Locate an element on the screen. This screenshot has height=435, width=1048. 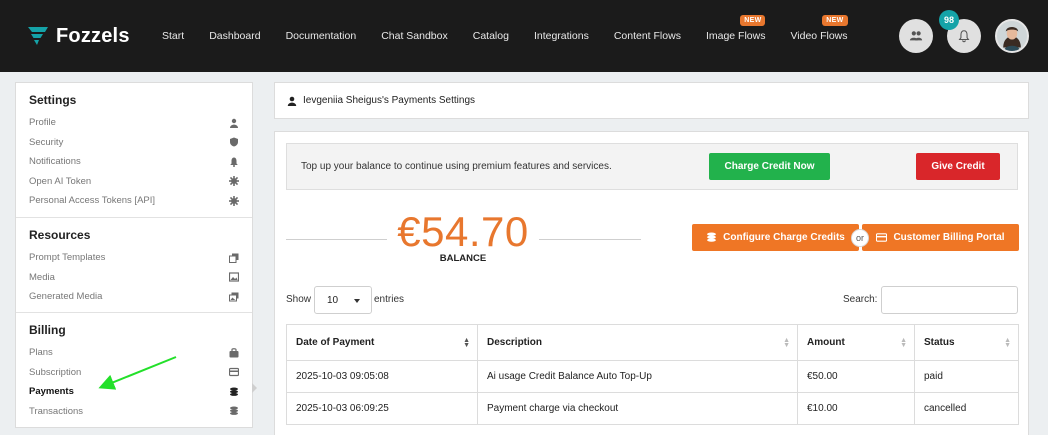
cell-description: Ai usage Credit Balance Auto Top-Up is located at coordinates (637, 376).